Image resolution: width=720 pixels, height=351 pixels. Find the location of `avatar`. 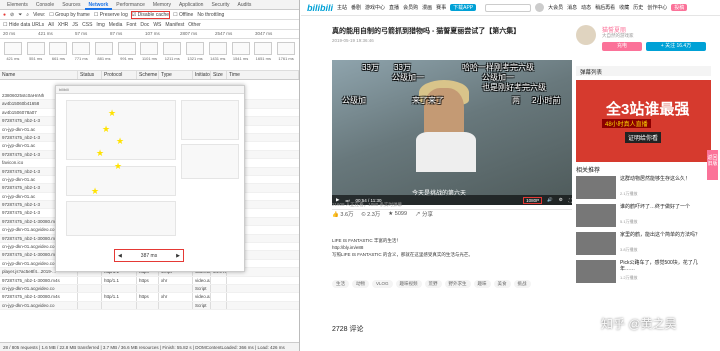

avatar is located at coordinates (540, 7).